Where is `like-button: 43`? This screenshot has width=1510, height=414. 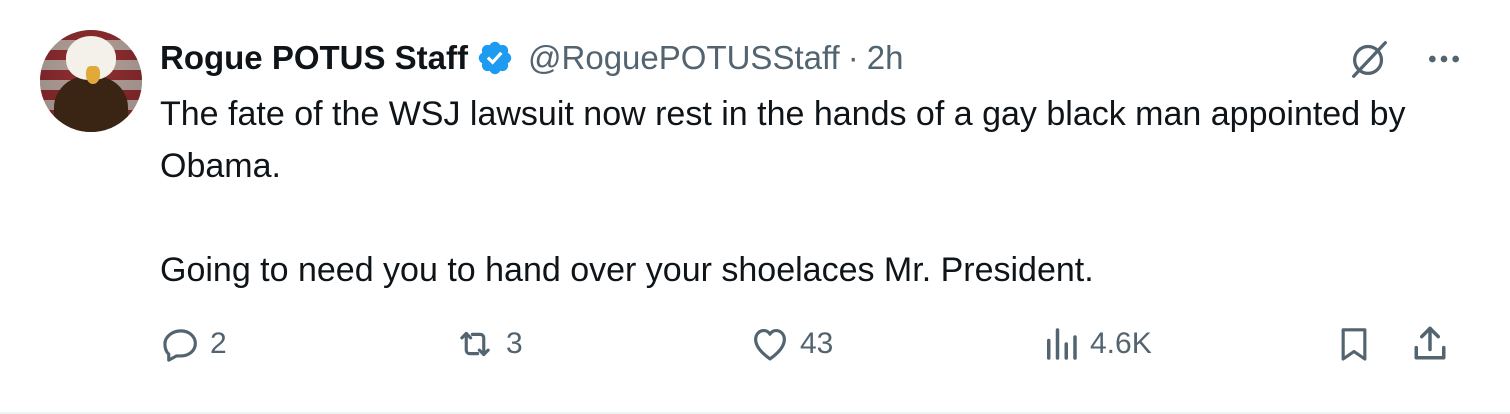 like-button: 43 is located at coordinates (790, 344).